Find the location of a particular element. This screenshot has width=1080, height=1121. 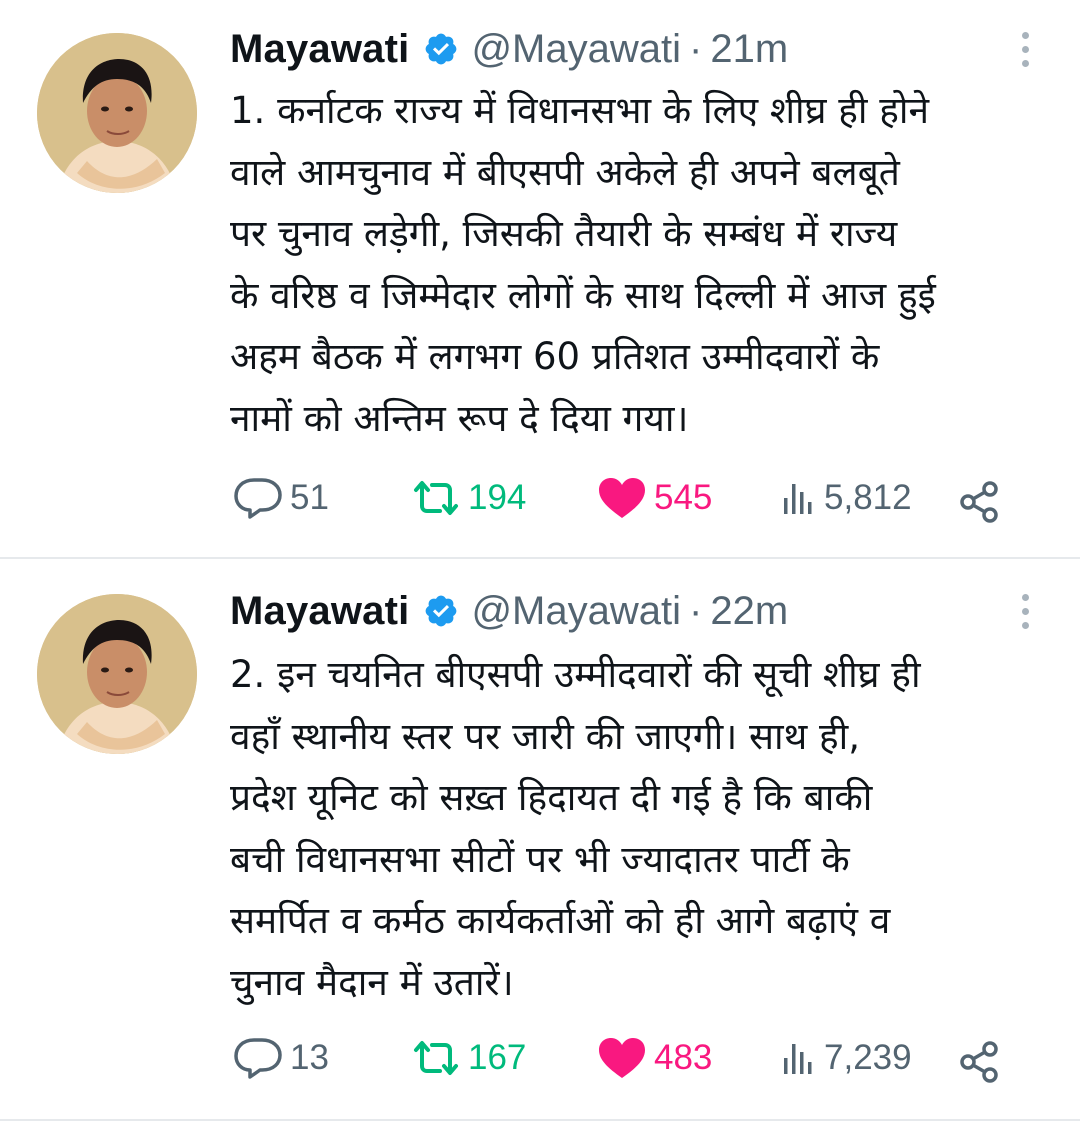

views-count: 7,239 is located at coordinates (868, 1057).